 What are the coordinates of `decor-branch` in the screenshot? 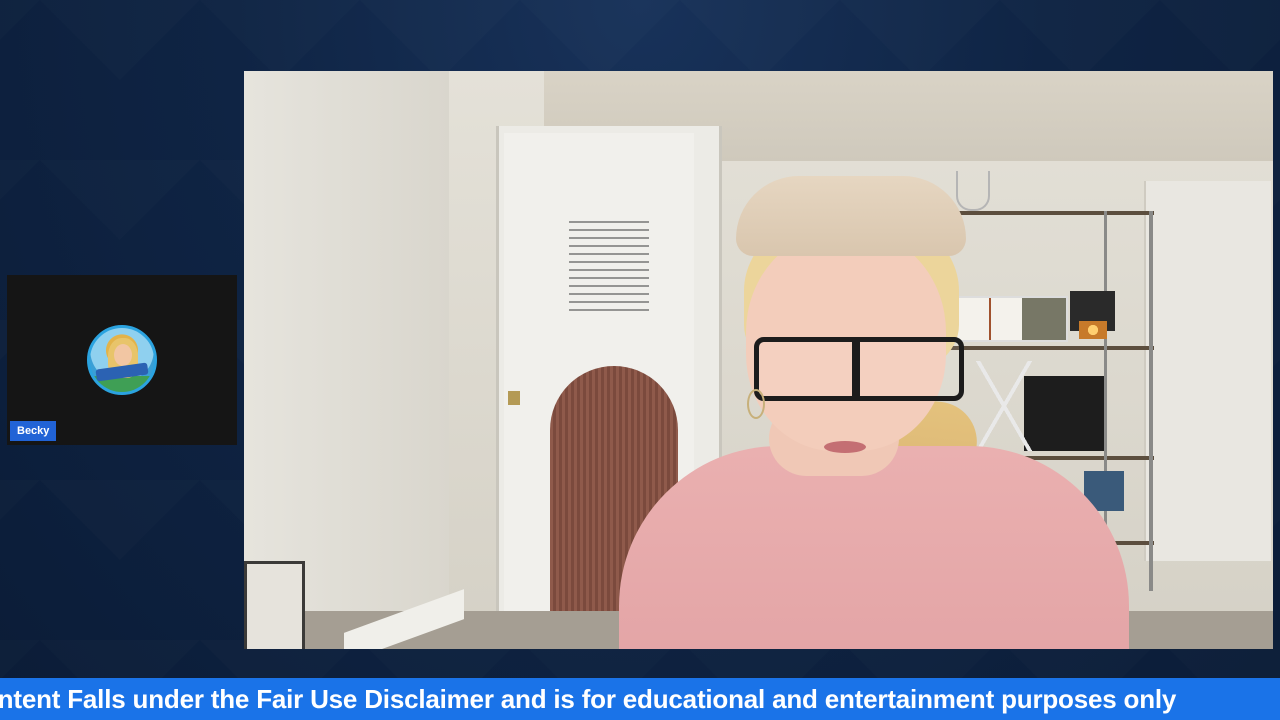 It's located at (1004, 406).